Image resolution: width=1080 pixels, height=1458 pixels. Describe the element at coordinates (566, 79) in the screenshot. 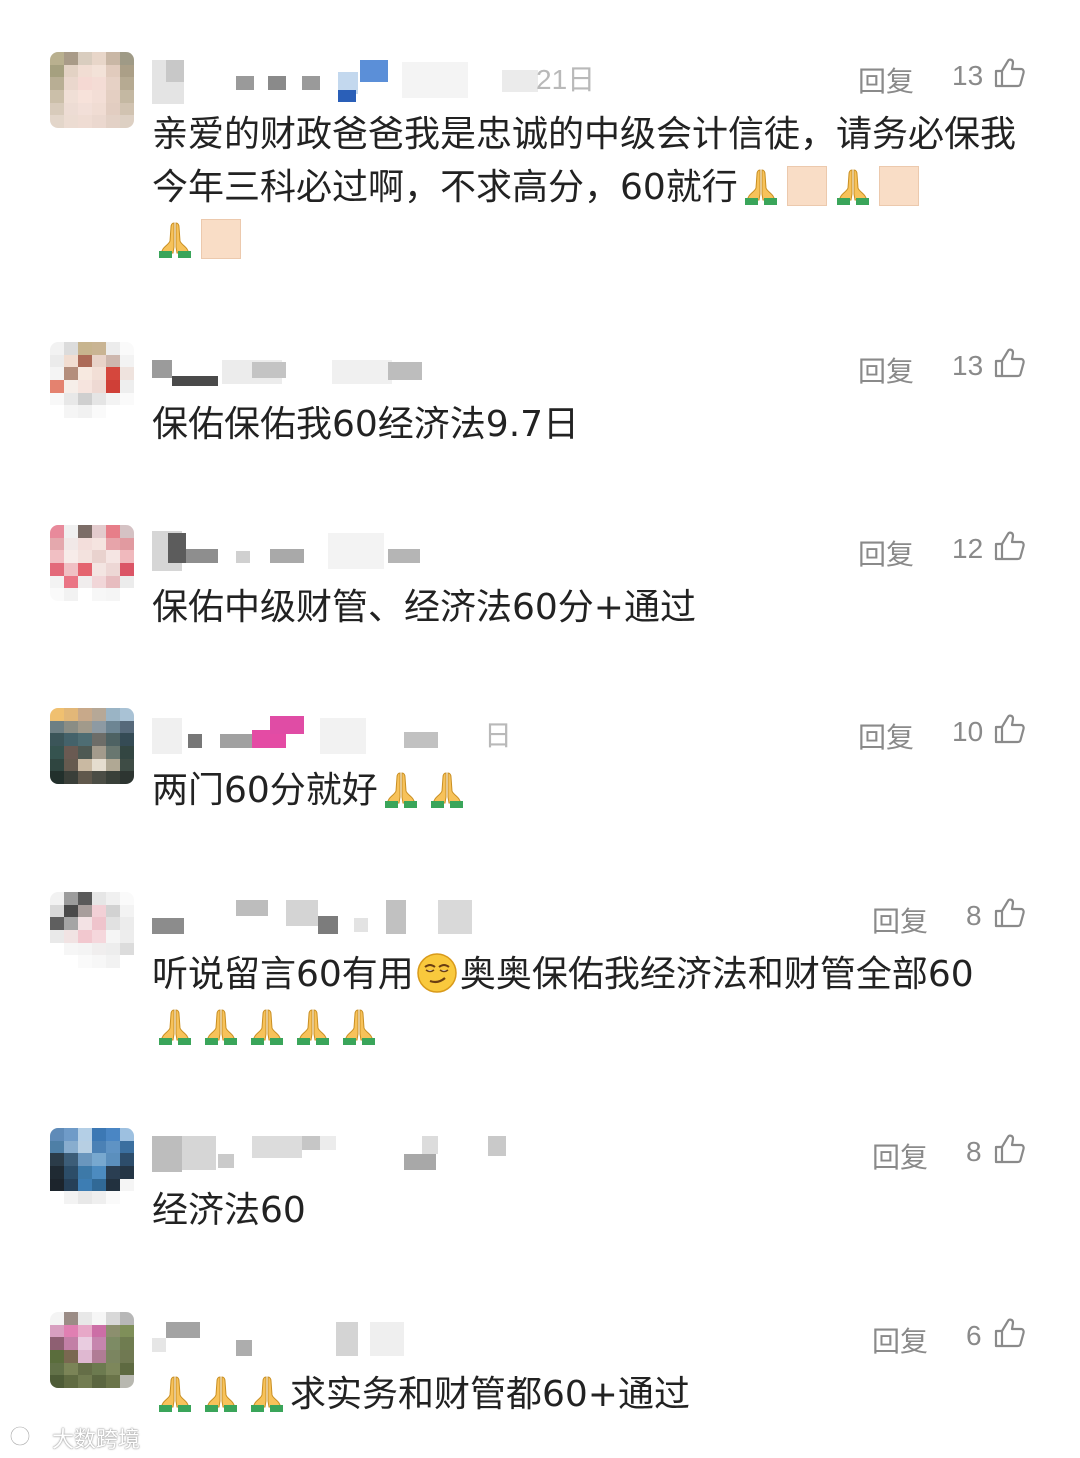

I see `comment-date: 21日` at that location.